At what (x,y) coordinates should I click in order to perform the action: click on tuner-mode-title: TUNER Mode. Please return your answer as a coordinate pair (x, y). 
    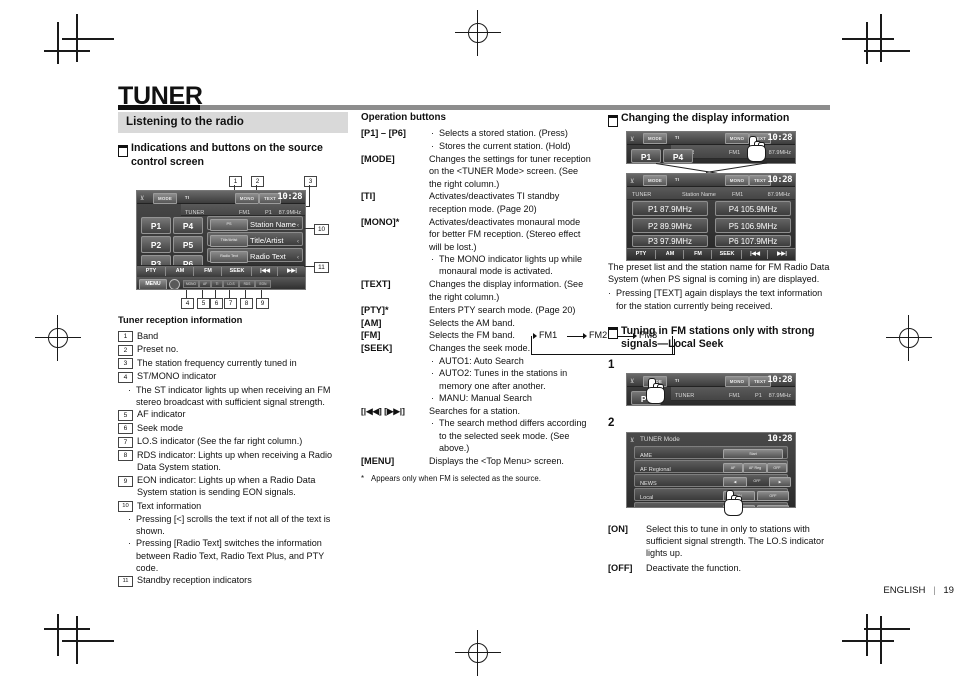
    Looking at the image, I should click on (660, 440).